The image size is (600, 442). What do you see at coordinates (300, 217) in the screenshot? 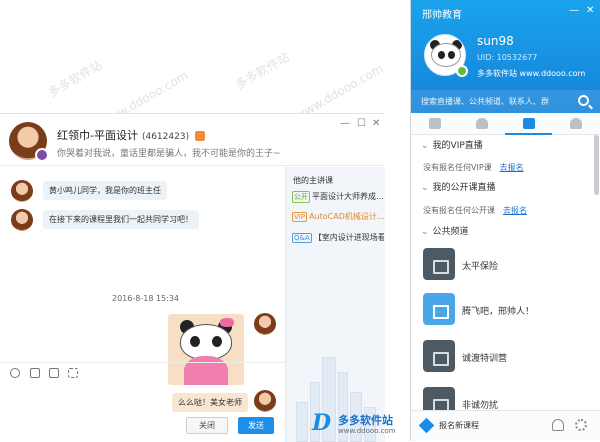
I see `course-tag: VIP` at bounding box center [300, 217].